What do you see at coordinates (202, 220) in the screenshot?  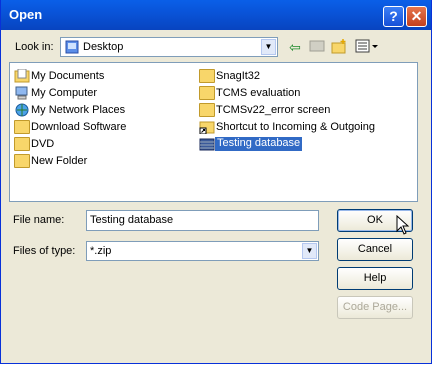 I see `file-name-input: Testing database` at bounding box center [202, 220].